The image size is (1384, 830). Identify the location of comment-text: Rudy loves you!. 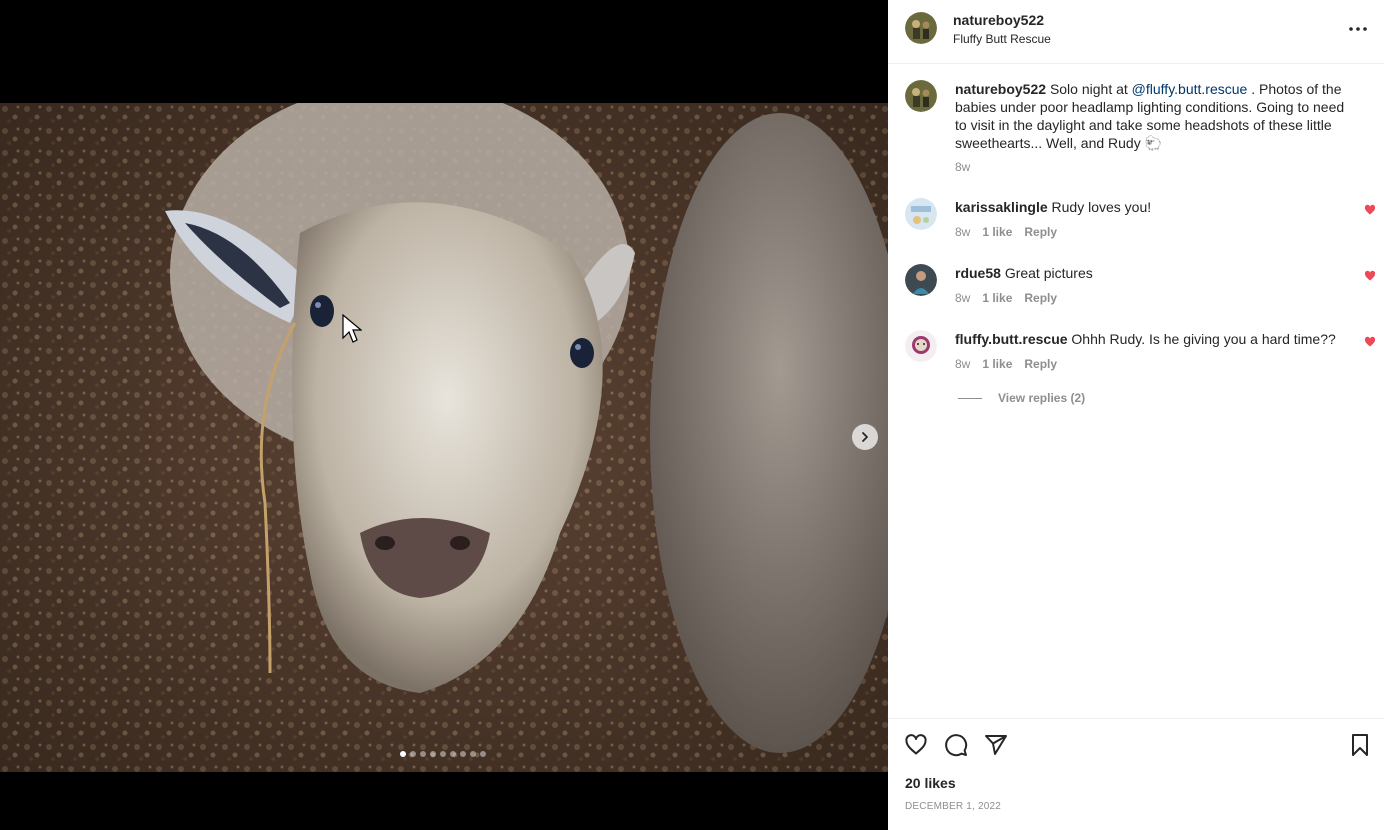
(1101, 207).